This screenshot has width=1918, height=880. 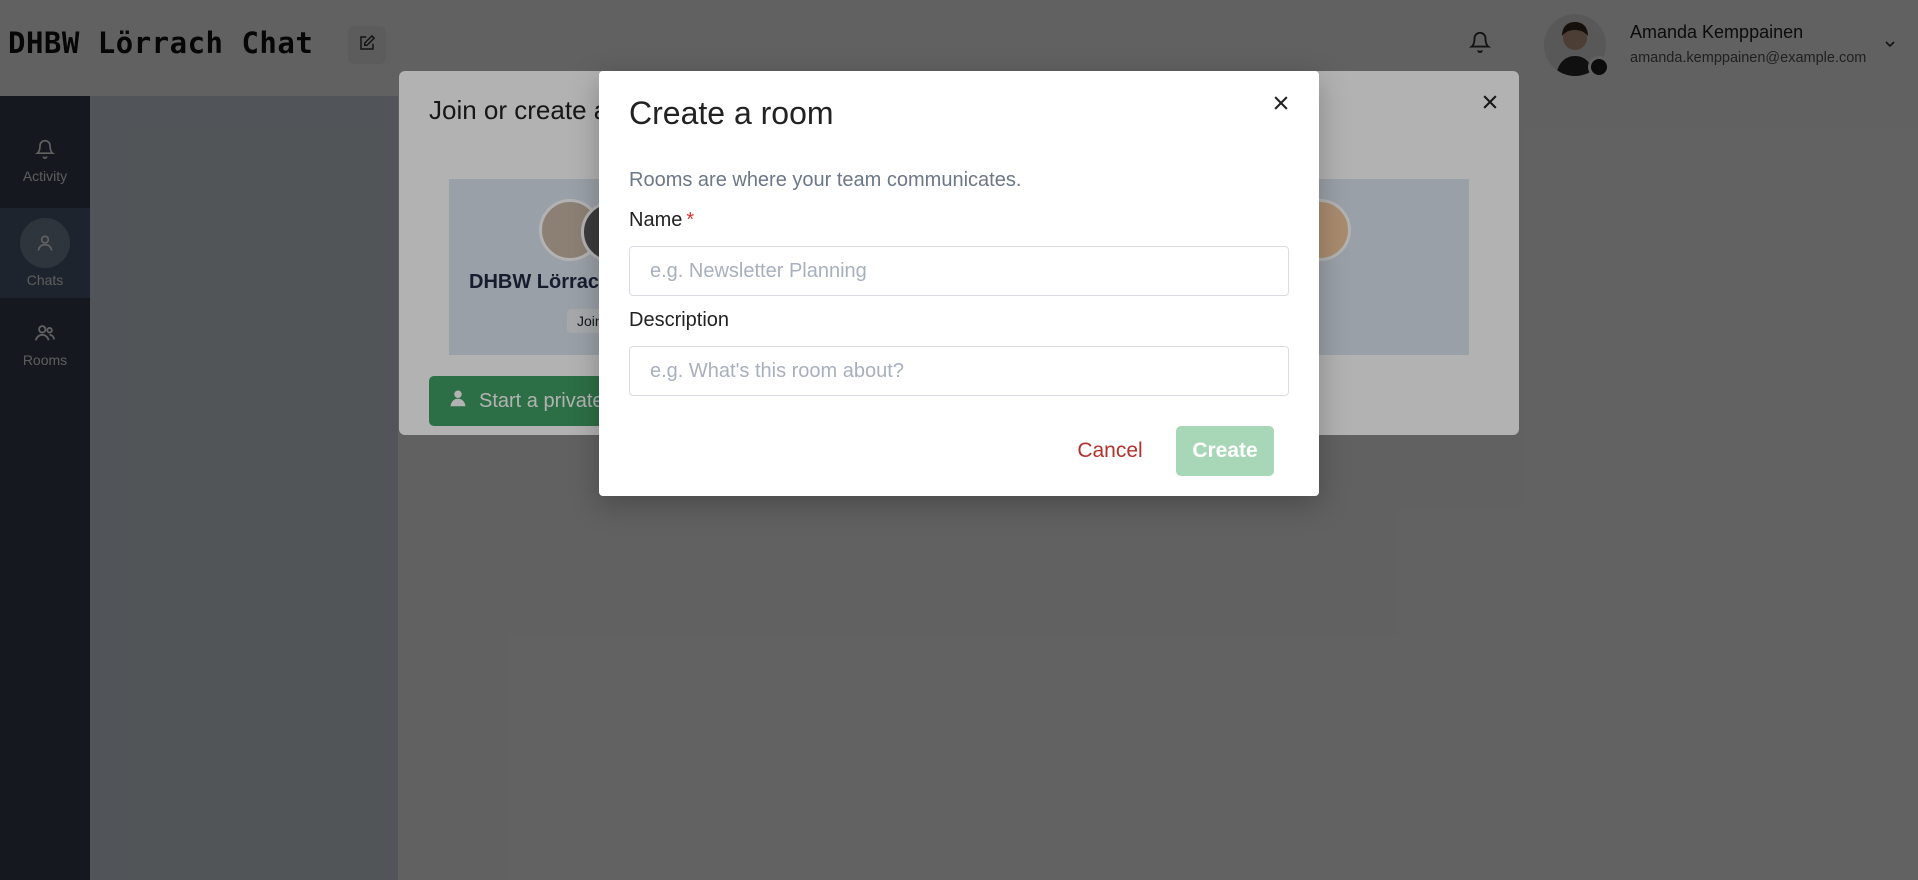 I want to click on name-label: Name *, so click(x=661, y=220).